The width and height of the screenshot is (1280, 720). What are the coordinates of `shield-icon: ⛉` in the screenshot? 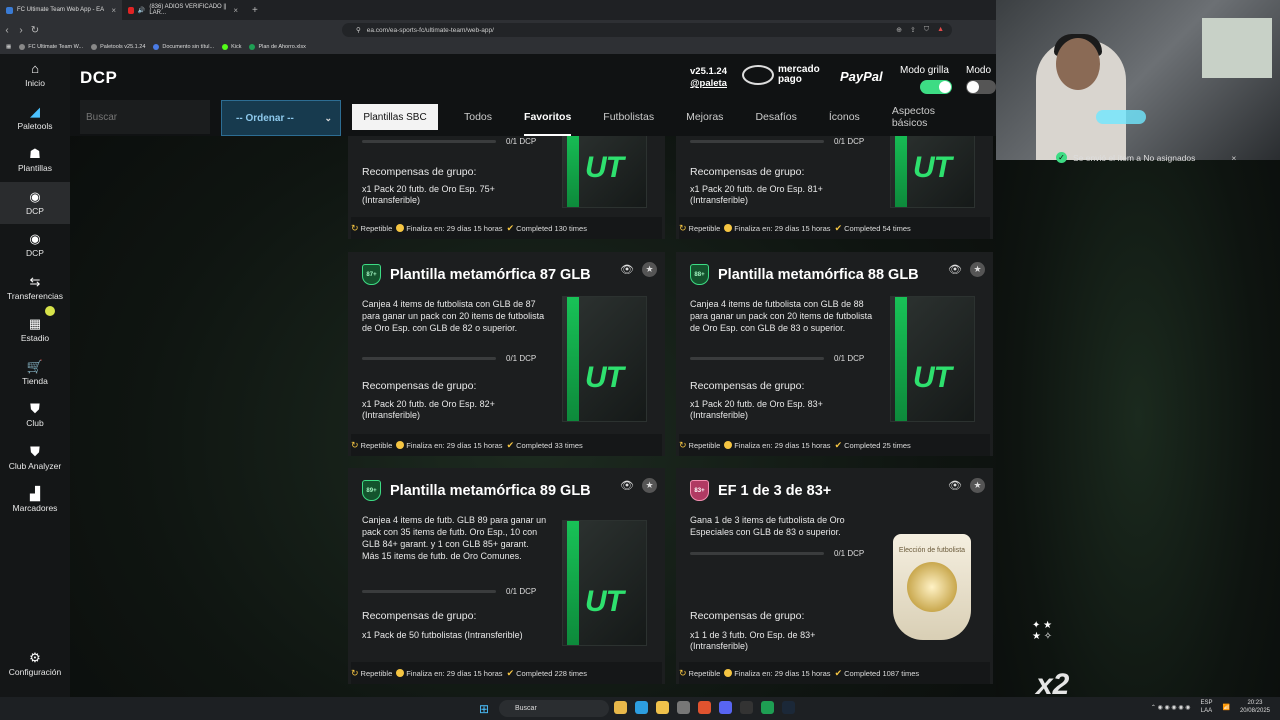 It's located at (926, 30).